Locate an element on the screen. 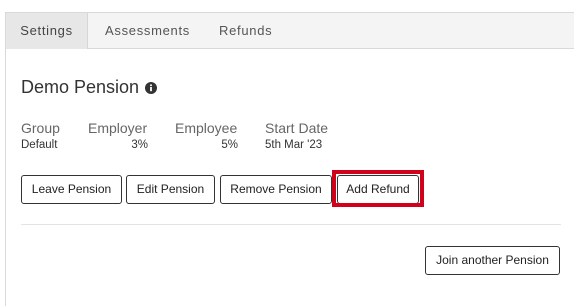 This screenshot has height=306, width=574. group-column: Group Default is located at coordinates (40, 135).